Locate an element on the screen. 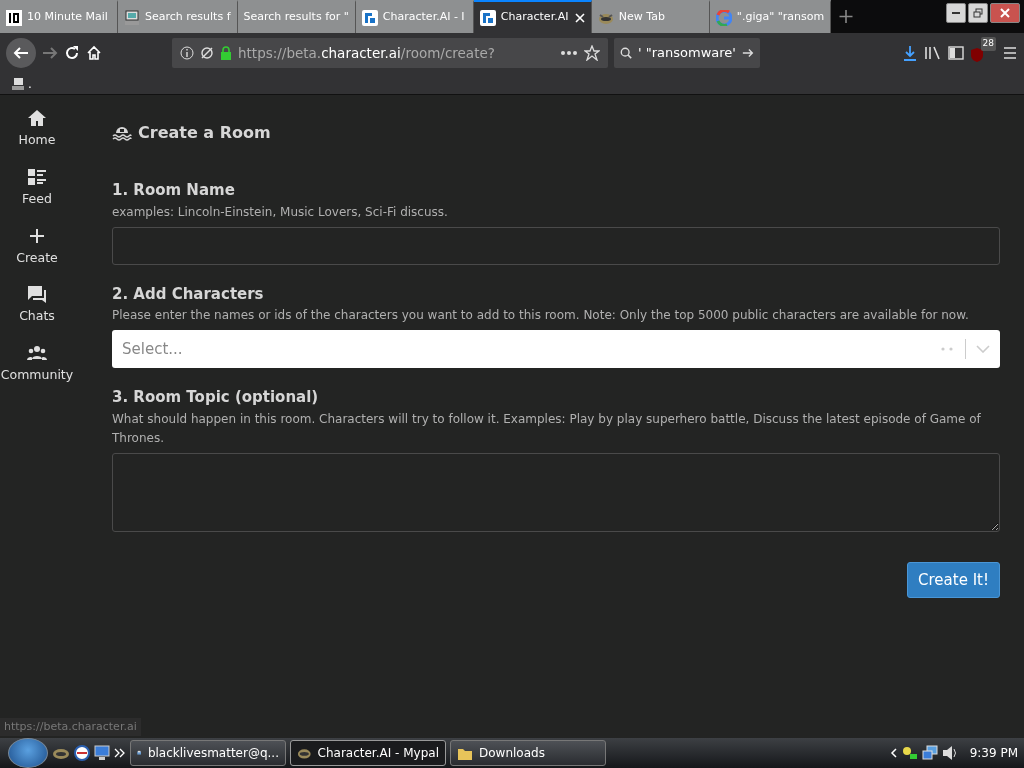 The height and width of the screenshot is (768, 1024). create-button: Create It! is located at coordinates (953, 579).